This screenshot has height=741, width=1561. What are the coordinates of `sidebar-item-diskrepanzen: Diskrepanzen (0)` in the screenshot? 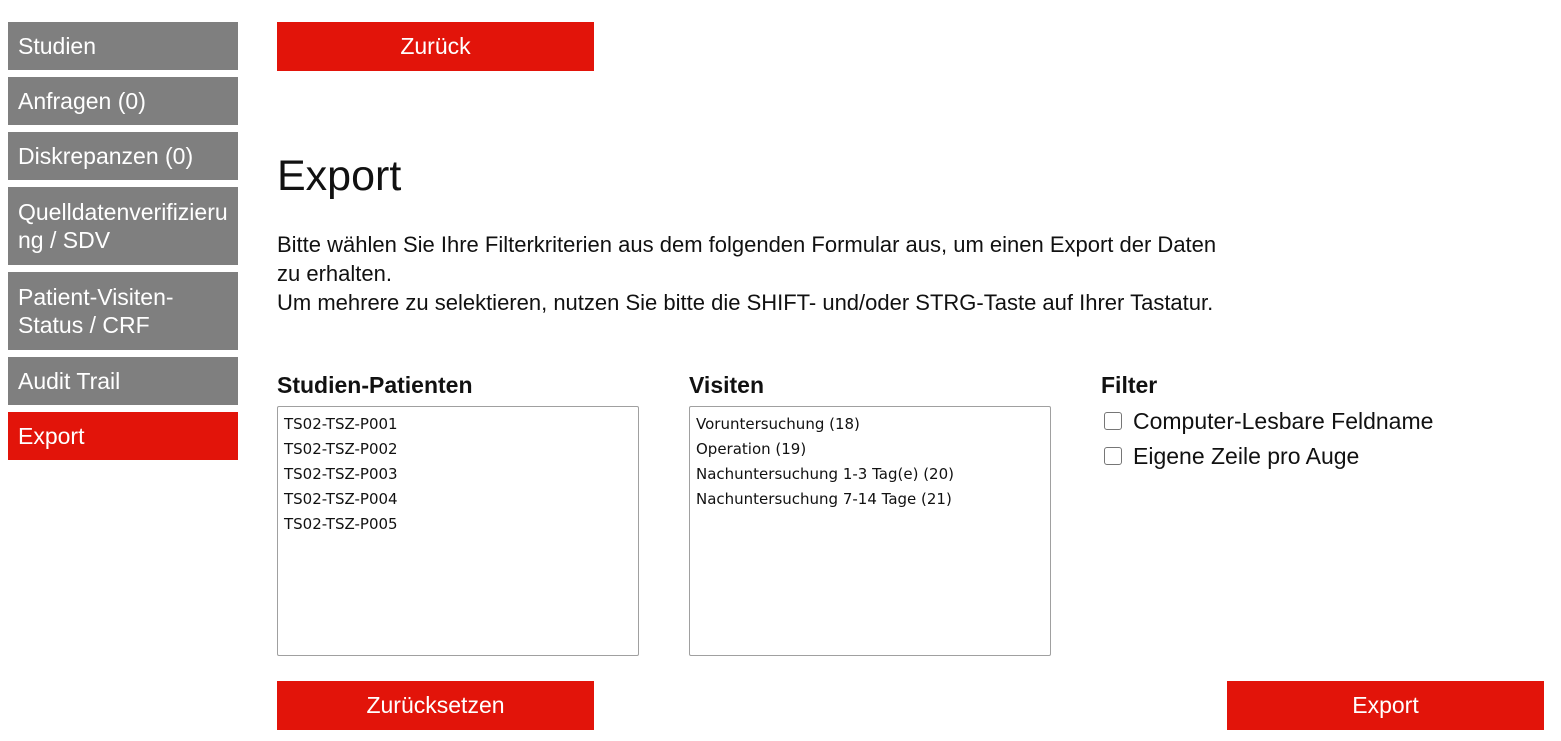 It's located at (123, 156).